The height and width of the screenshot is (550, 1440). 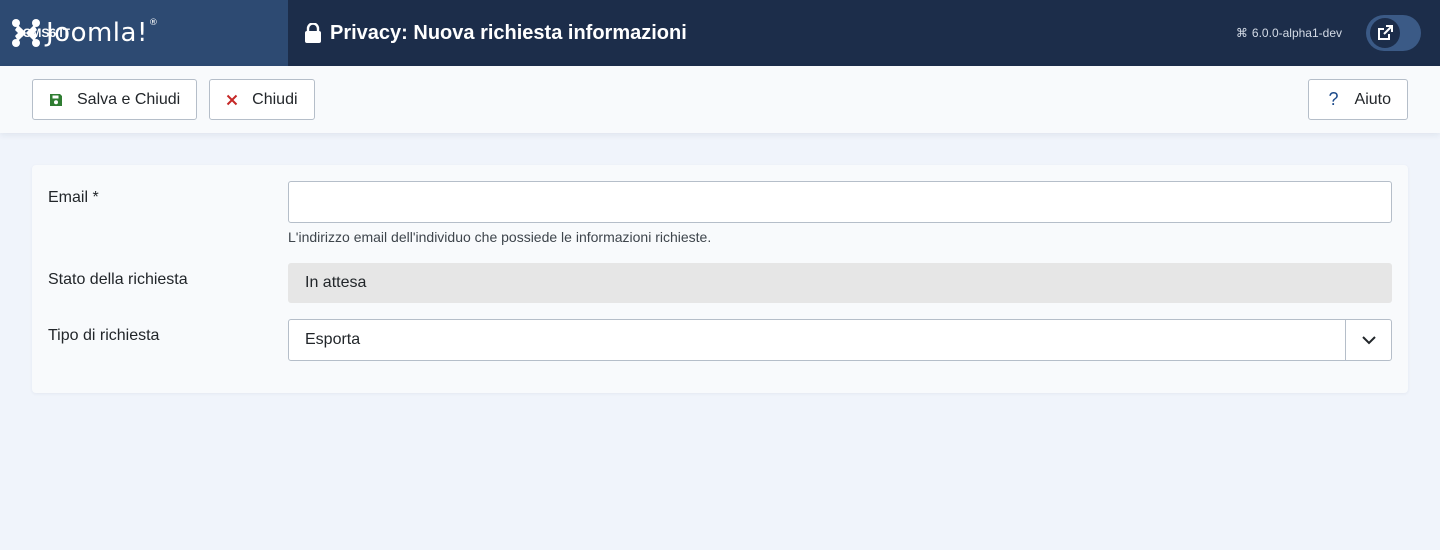 I want to click on help-button: ? Aiuto, so click(x=1357, y=99).